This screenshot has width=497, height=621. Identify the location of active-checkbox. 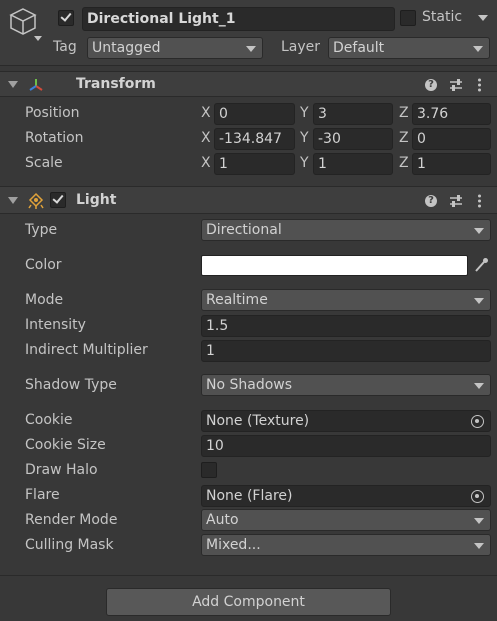
(66, 18).